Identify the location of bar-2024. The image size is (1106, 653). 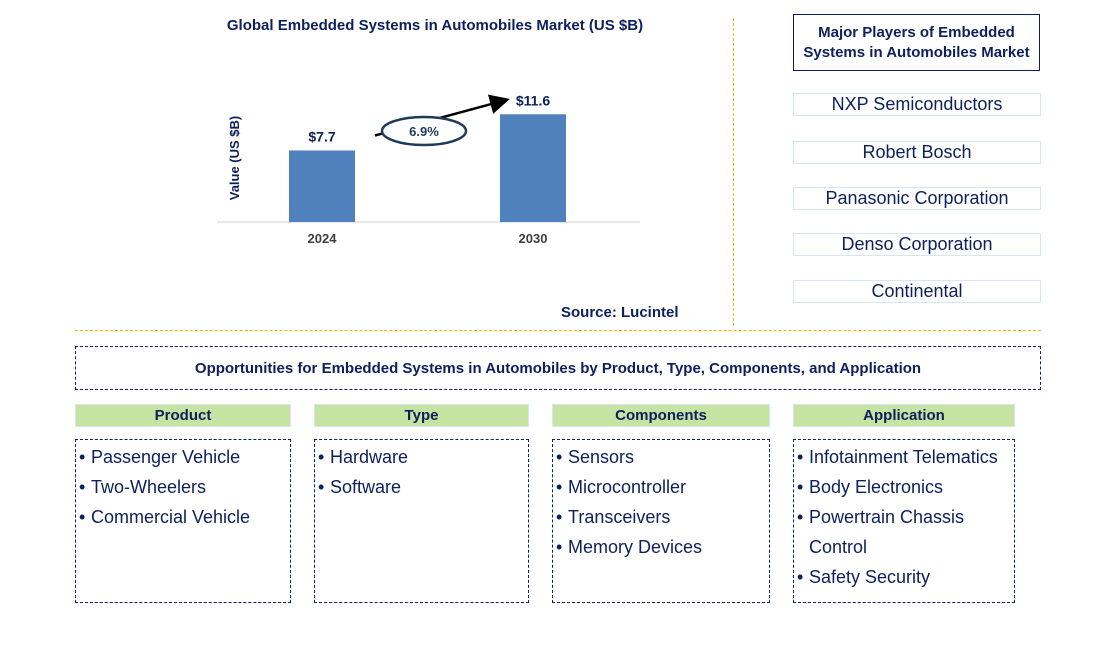
(322, 186).